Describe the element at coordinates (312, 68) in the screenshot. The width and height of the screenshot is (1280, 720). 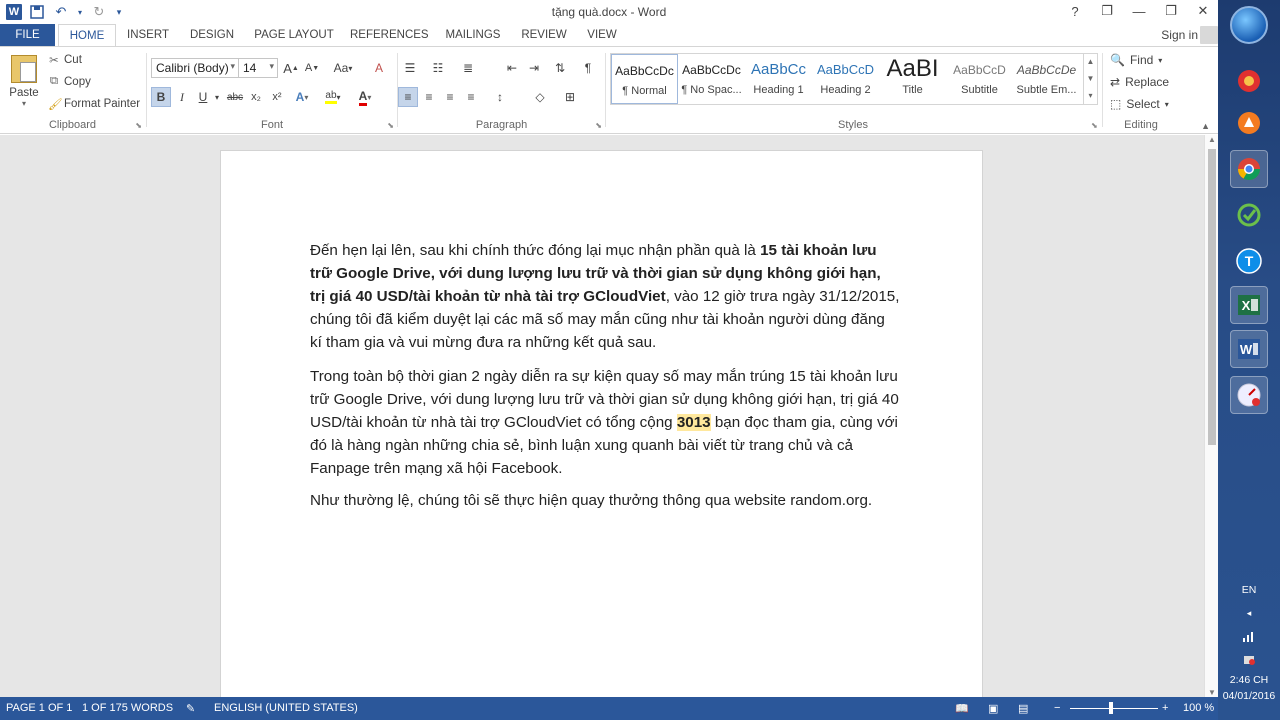
I see `shrink-font-button: A ▼` at that location.